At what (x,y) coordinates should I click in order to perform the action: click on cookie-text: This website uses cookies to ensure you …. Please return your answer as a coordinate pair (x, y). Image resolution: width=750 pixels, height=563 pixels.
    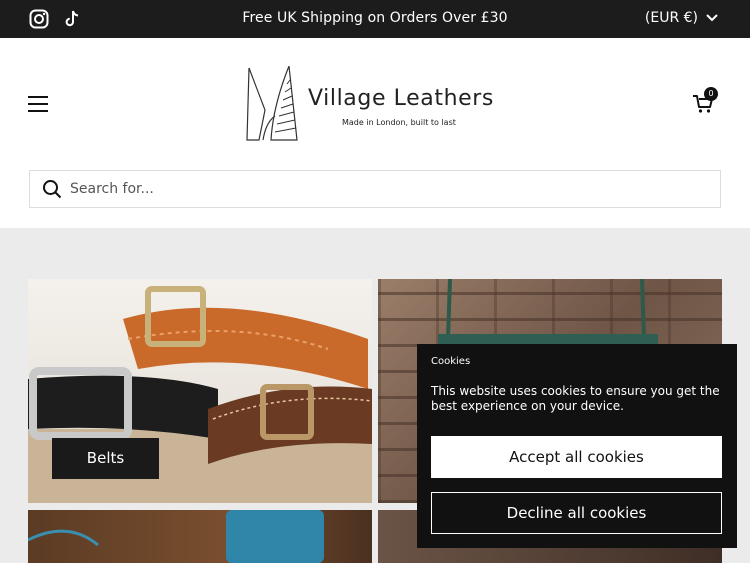
    Looking at the image, I should click on (575, 398).